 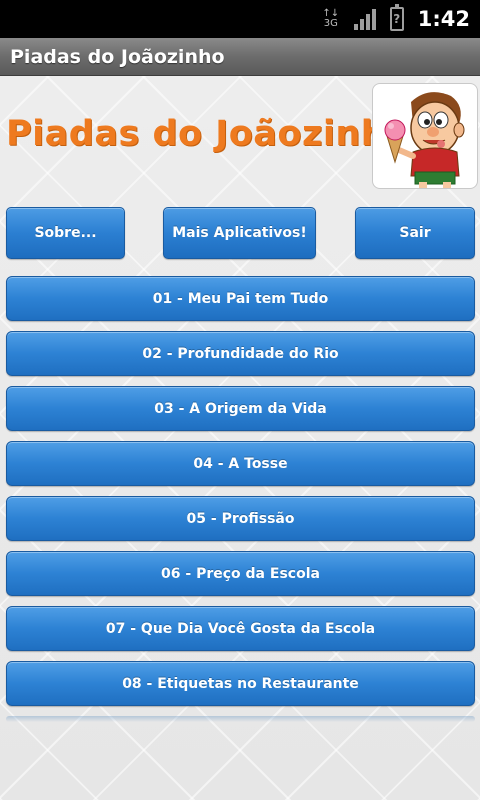 I want to click on mascot-image, so click(x=425, y=136).